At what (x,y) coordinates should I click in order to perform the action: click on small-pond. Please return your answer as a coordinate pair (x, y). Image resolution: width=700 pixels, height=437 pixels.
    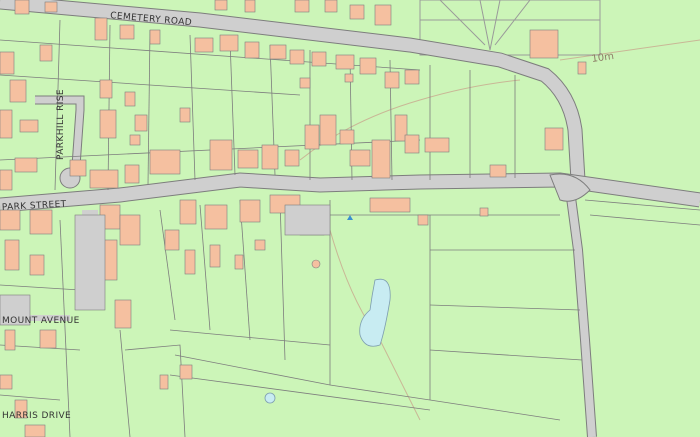
    Looking at the image, I should click on (270, 398).